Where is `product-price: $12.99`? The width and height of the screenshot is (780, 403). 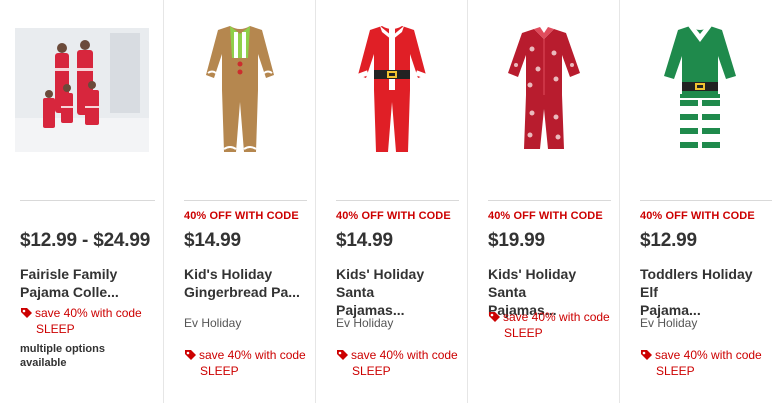 product-price: $12.99 is located at coordinates (668, 240).